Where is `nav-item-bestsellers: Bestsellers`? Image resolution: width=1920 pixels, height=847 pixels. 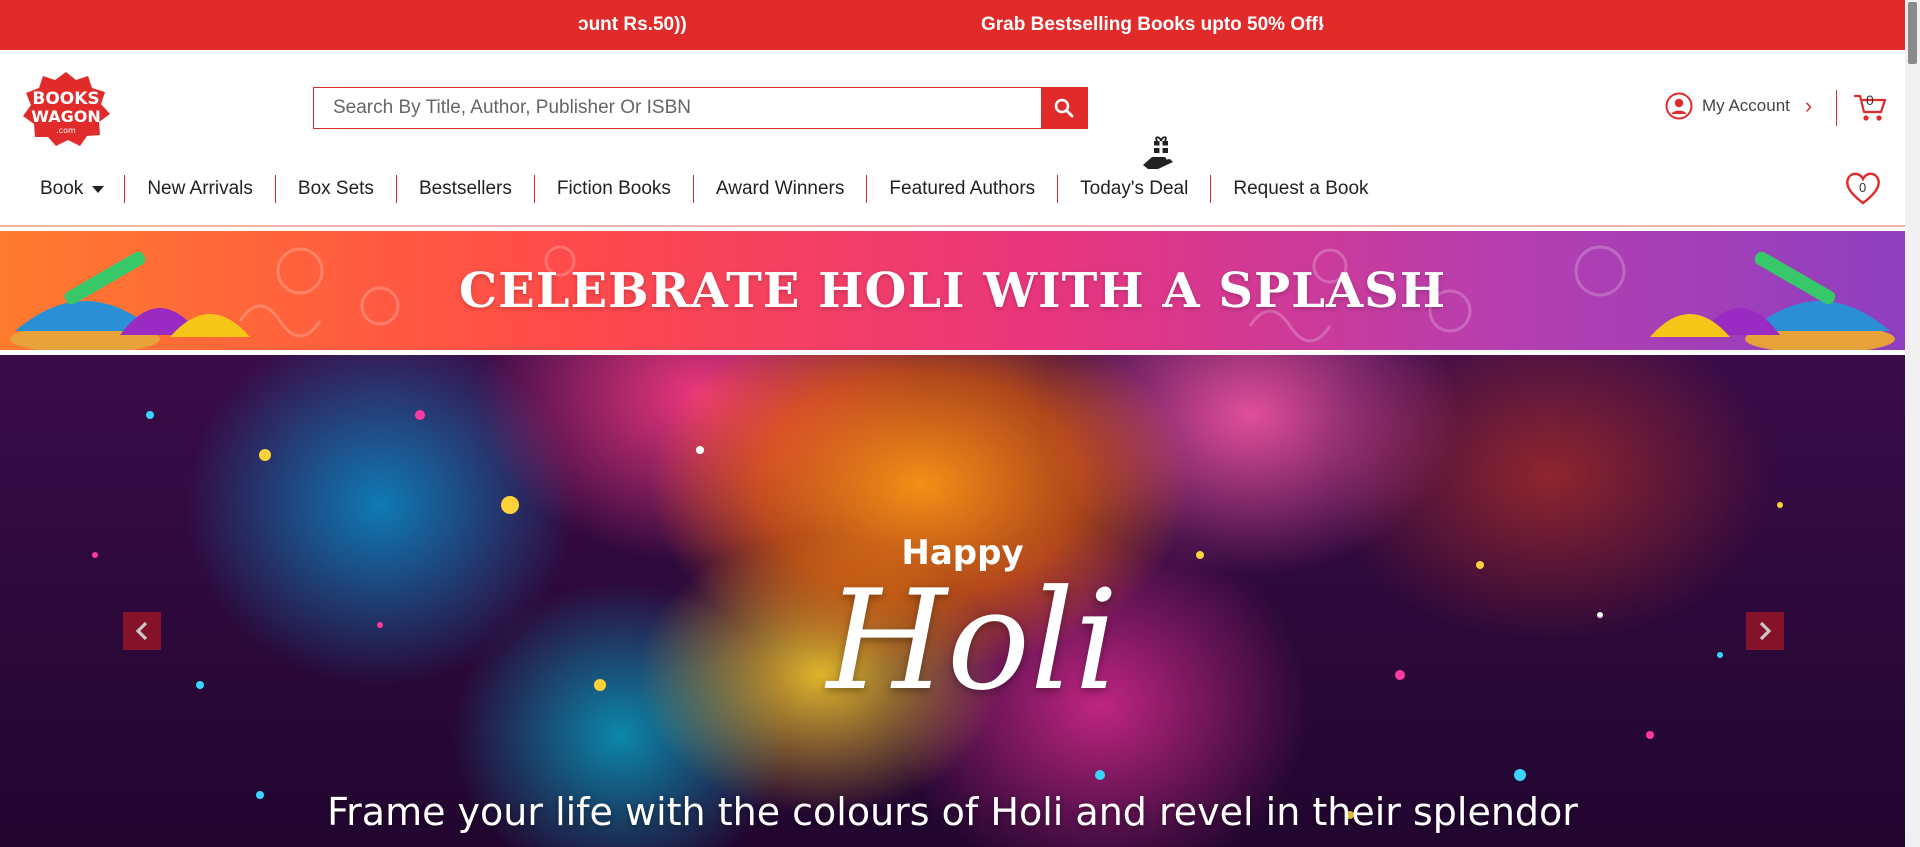 nav-item-bestsellers: Bestsellers is located at coordinates (464, 189).